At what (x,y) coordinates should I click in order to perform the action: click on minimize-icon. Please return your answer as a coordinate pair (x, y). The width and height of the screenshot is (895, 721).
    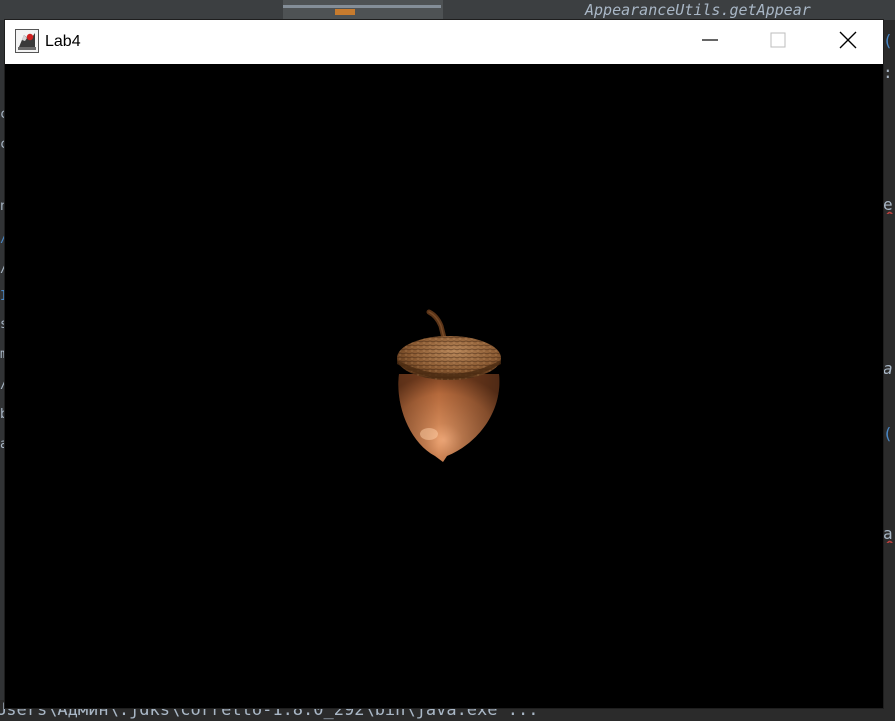
    Looking at the image, I should click on (710, 42).